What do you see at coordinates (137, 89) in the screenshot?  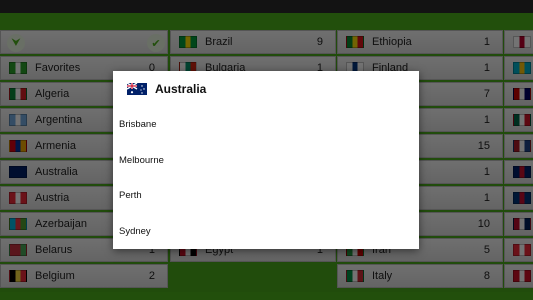 I see `australia-flag-icon` at bounding box center [137, 89].